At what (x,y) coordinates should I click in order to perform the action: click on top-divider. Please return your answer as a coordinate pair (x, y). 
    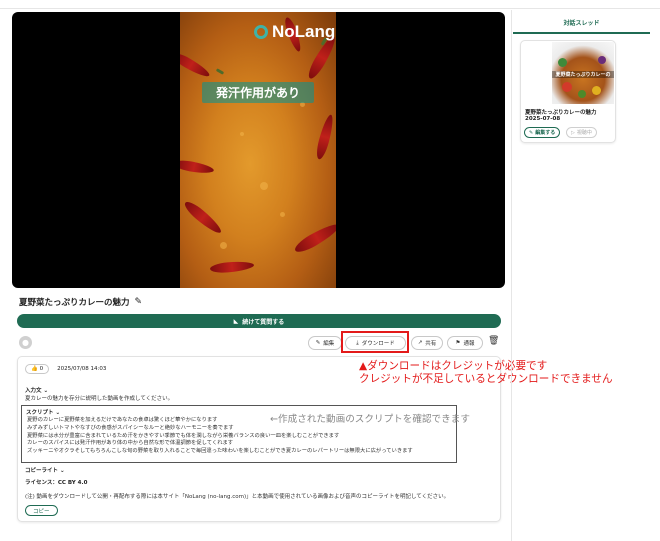
    Looking at the image, I should click on (330, 8).